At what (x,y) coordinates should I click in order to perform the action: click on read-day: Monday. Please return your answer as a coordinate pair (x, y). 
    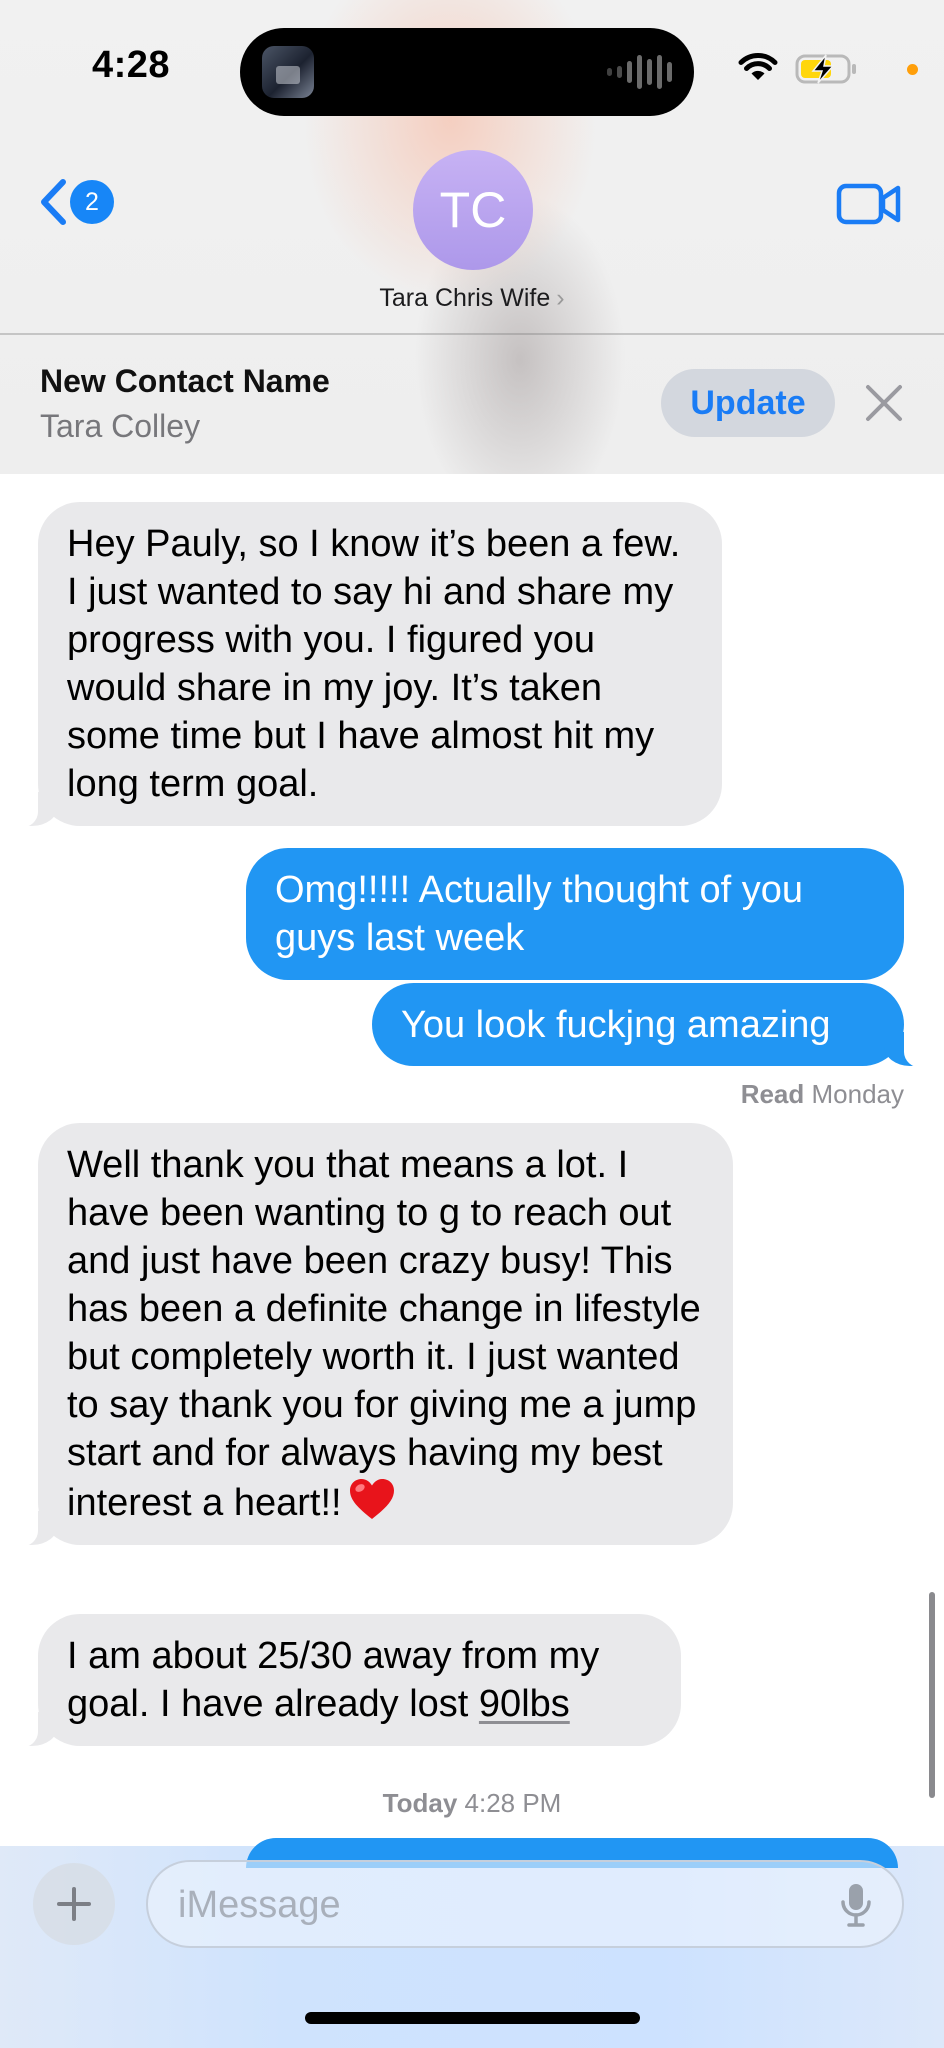
    Looking at the image, I should click on (858, 1094).